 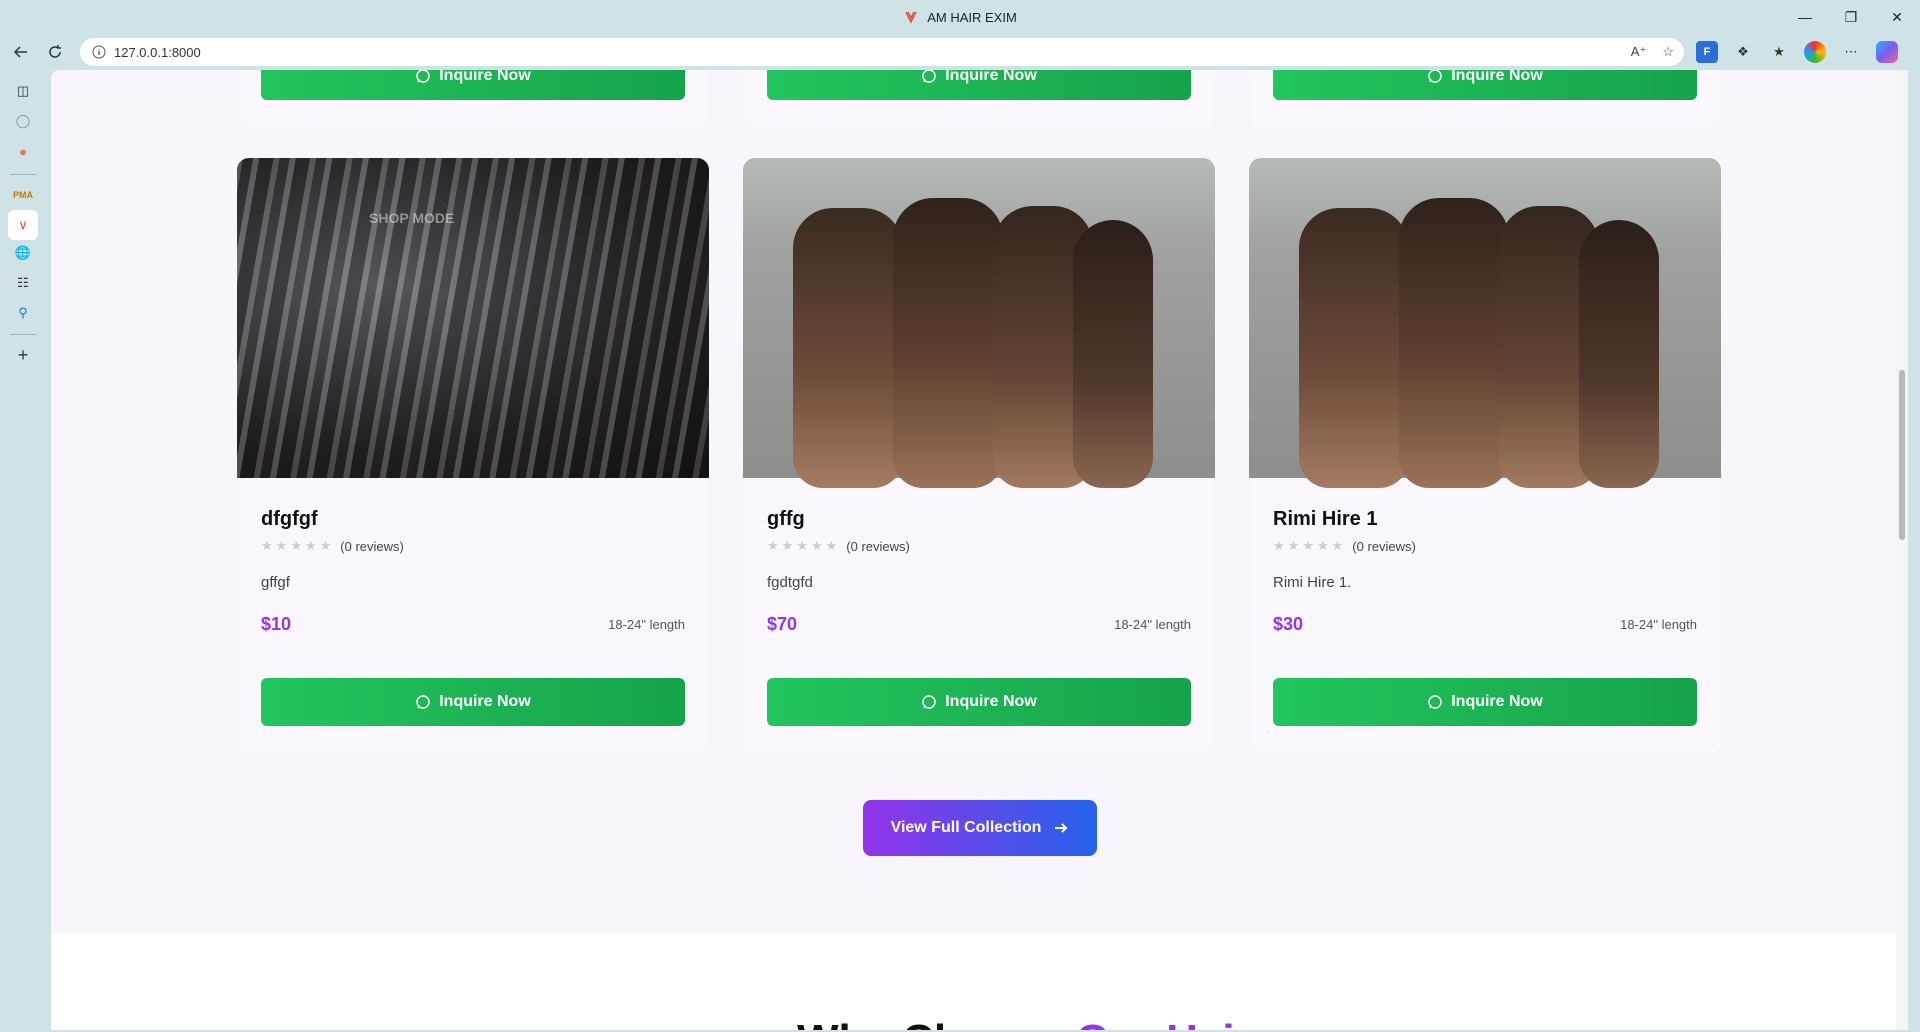 What do you see at coordinates (1902, 550) in the screenshot?
I see `page-scrollbar` at bounding box center [1902, 550].